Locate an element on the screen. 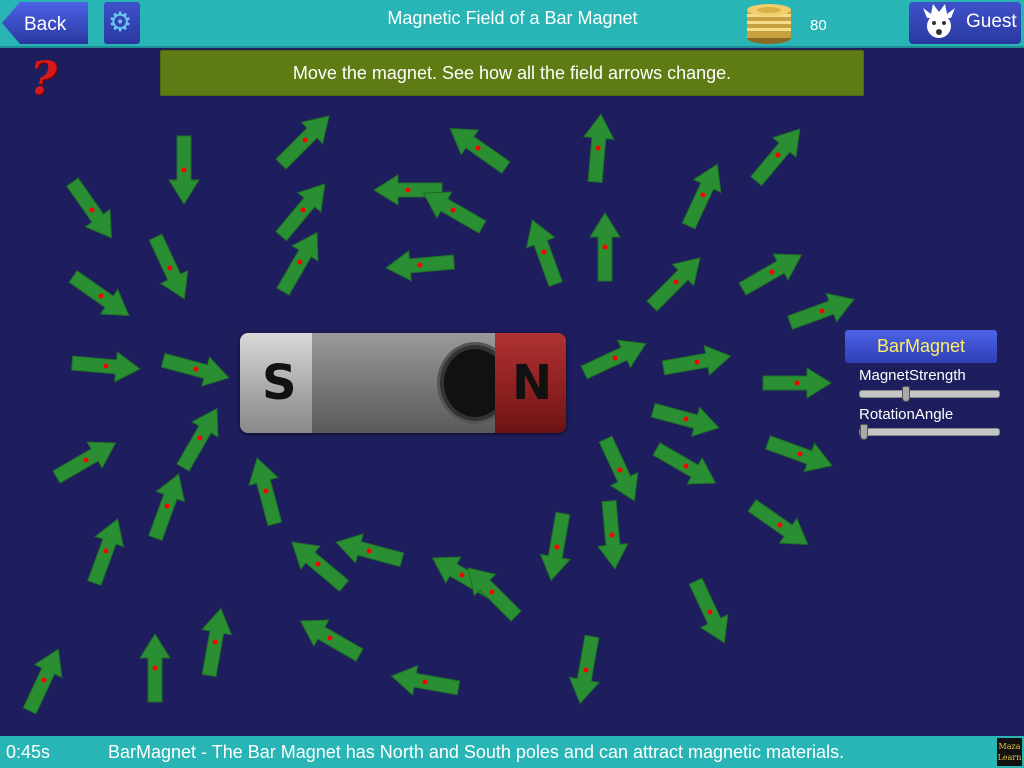 This screenshot has width=1024, height=768. coin-stack-icon is located at coordinates (769, 24).